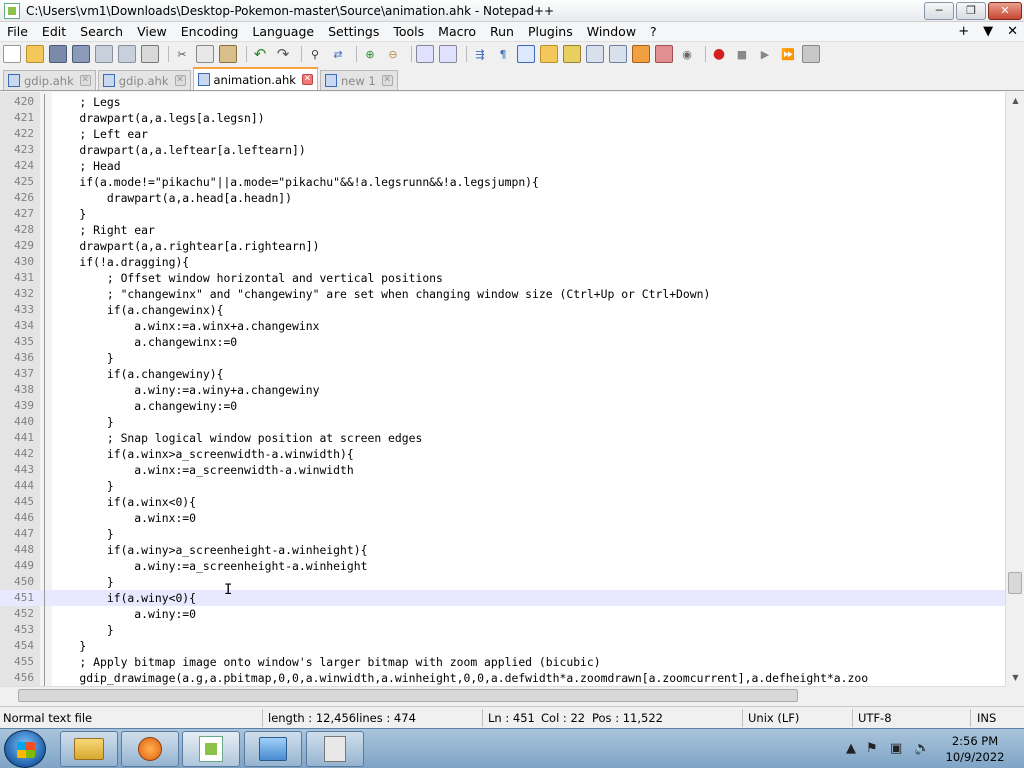 This screenshot has height=768, width=1024. Describe the element at coordinates (480, 54) in the screenshot. I see `word-wrap-icon: ⇶` at that location.